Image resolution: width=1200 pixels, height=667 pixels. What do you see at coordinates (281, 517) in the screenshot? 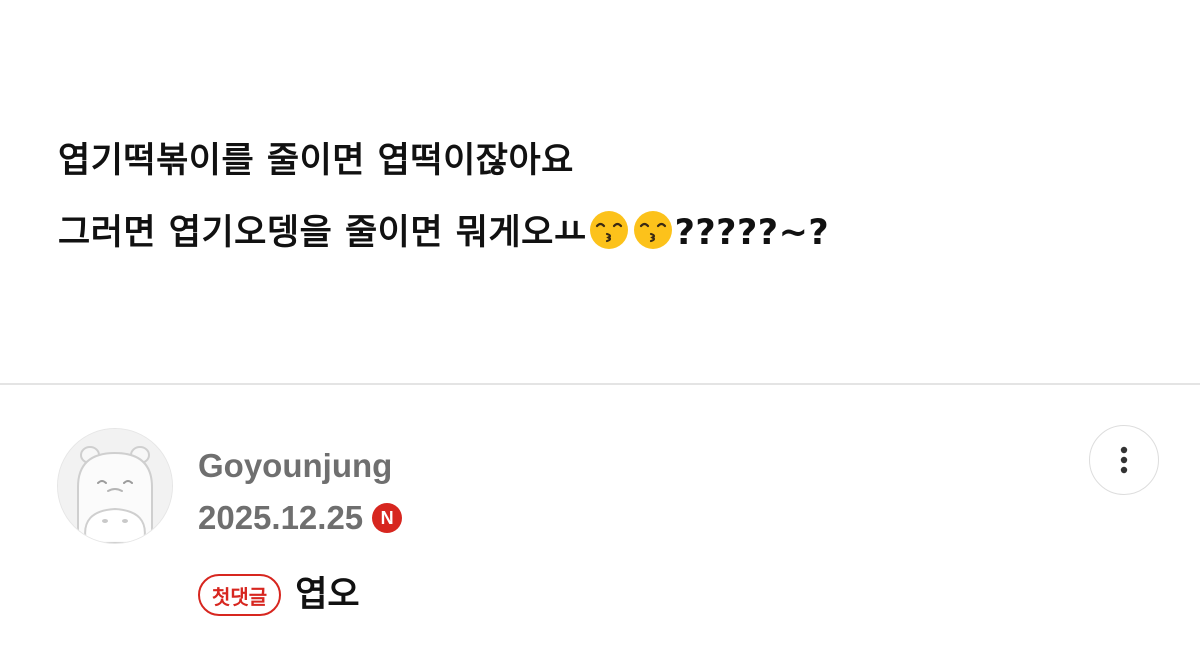
I see `comment-date: 2025.12.25` at bounding box center [281, 517].